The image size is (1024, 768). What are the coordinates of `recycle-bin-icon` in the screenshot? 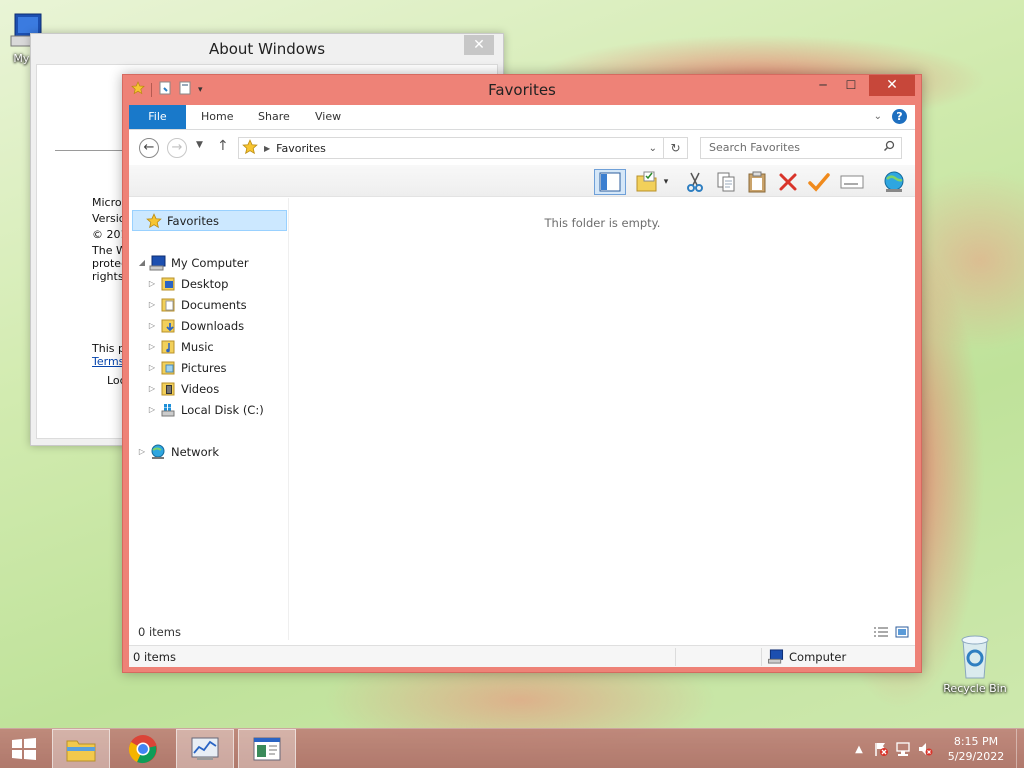 It's located at (975, 657).